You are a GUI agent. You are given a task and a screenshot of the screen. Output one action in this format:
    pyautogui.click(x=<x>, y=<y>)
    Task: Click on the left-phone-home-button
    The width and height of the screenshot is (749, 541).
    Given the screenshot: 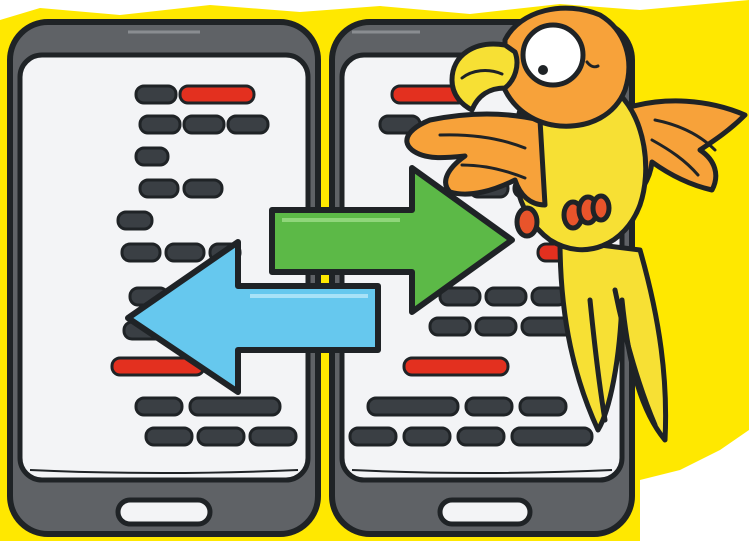 What is the action you would take?
    pyautogui.click(x=164, y=512)
    